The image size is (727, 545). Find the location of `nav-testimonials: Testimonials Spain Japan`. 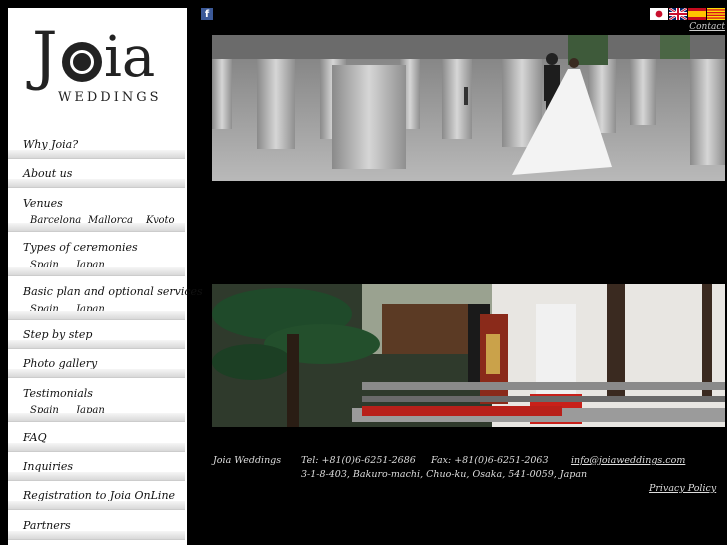

nav-testimonials: Testimonials Spain Japan is located at coordinates (96, 403).